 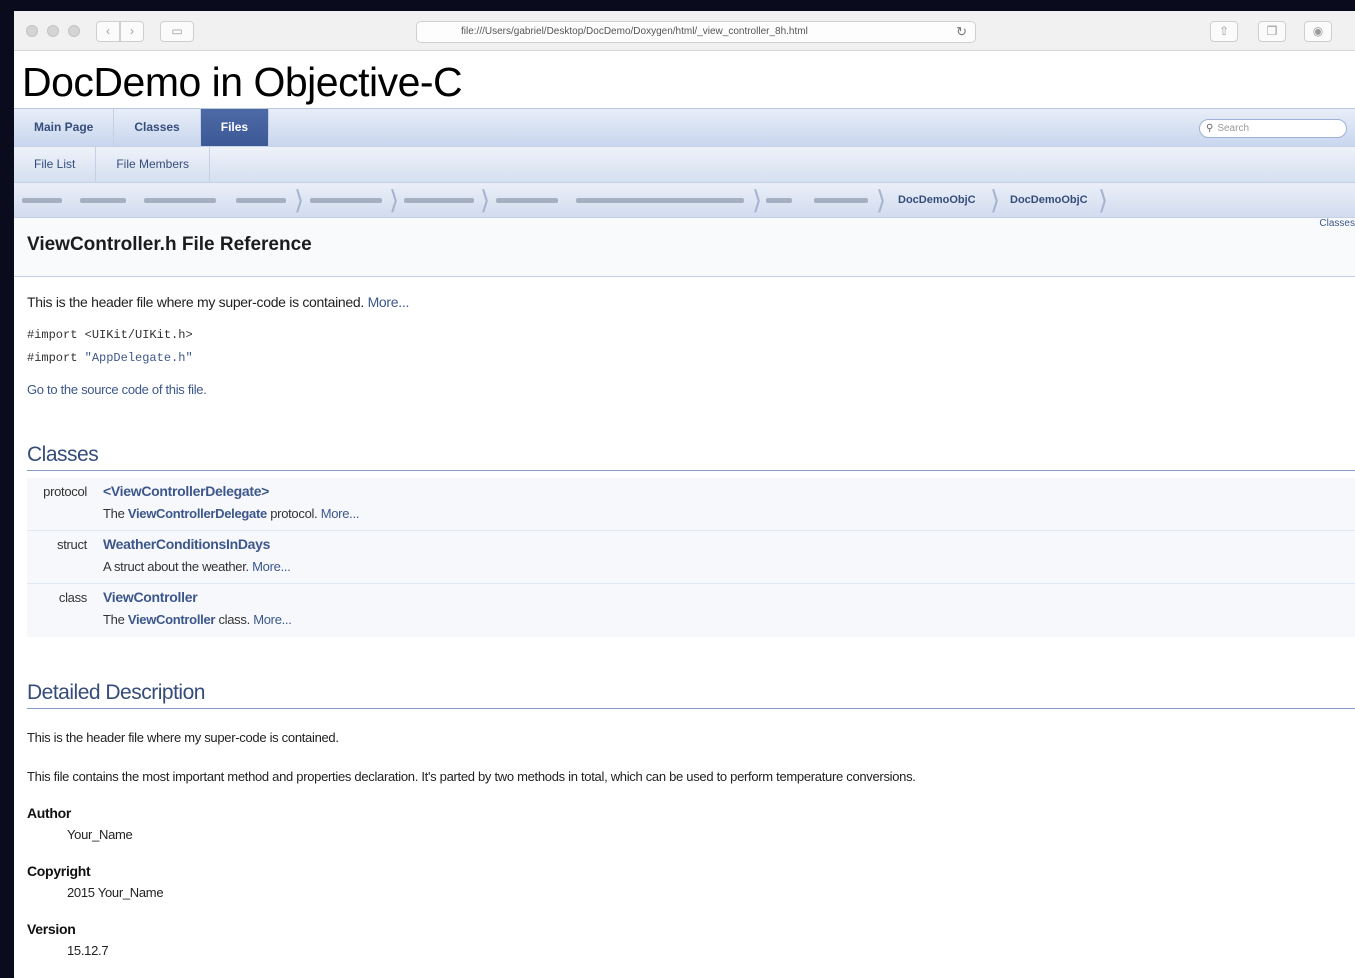 What do you see at coordinates (100, 834) in the screenshot?
I see `author-value: Your_Name` at bounding box center [100, 834].